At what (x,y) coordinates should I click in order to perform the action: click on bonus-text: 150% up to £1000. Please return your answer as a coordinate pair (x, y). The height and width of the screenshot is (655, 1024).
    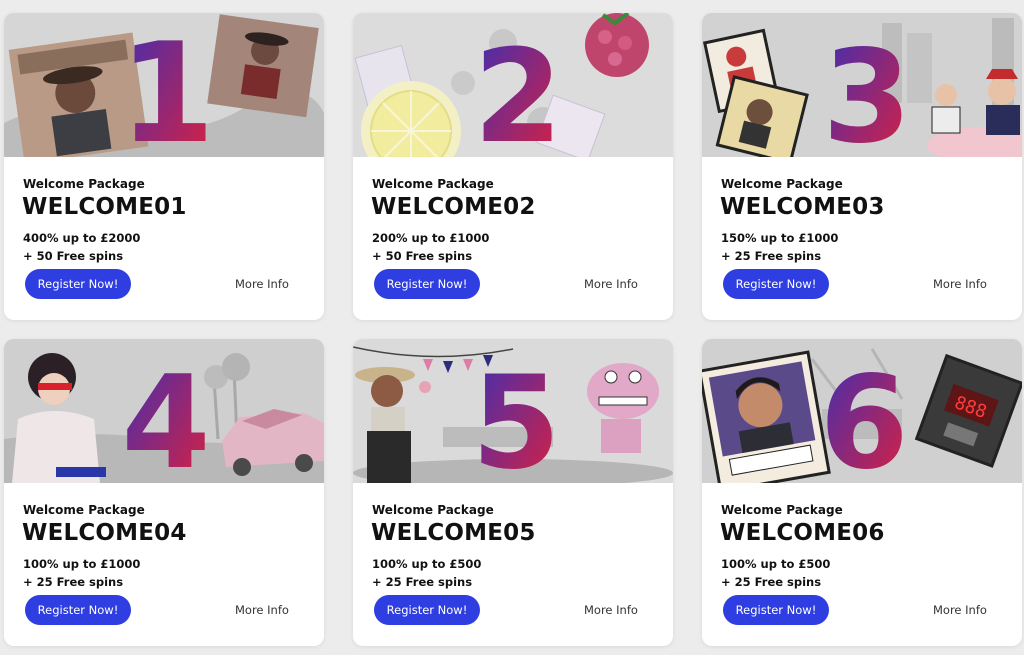
    Looking at the image, I should click on (780, 238).